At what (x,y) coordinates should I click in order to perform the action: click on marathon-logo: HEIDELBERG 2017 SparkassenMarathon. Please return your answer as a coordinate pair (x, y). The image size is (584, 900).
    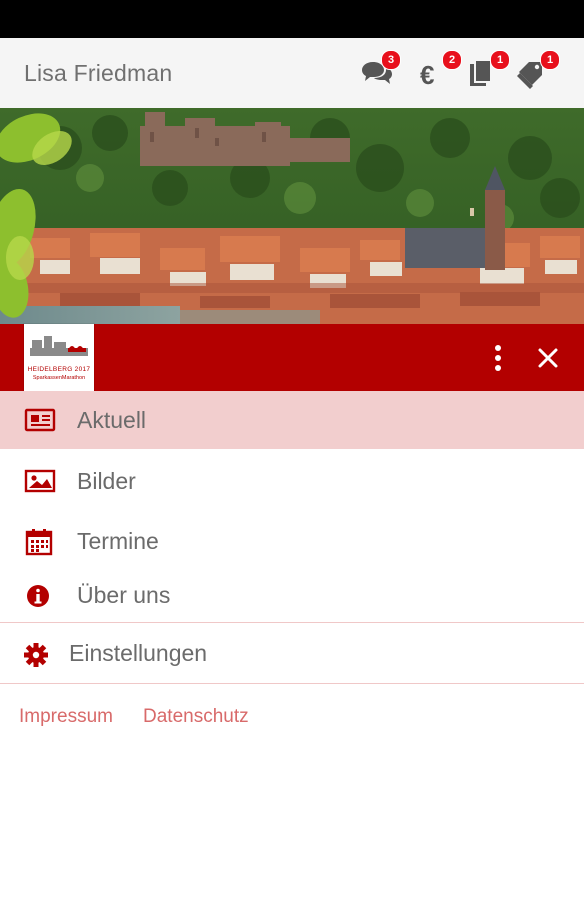
    Looking at the image, I should click on (59, 357).